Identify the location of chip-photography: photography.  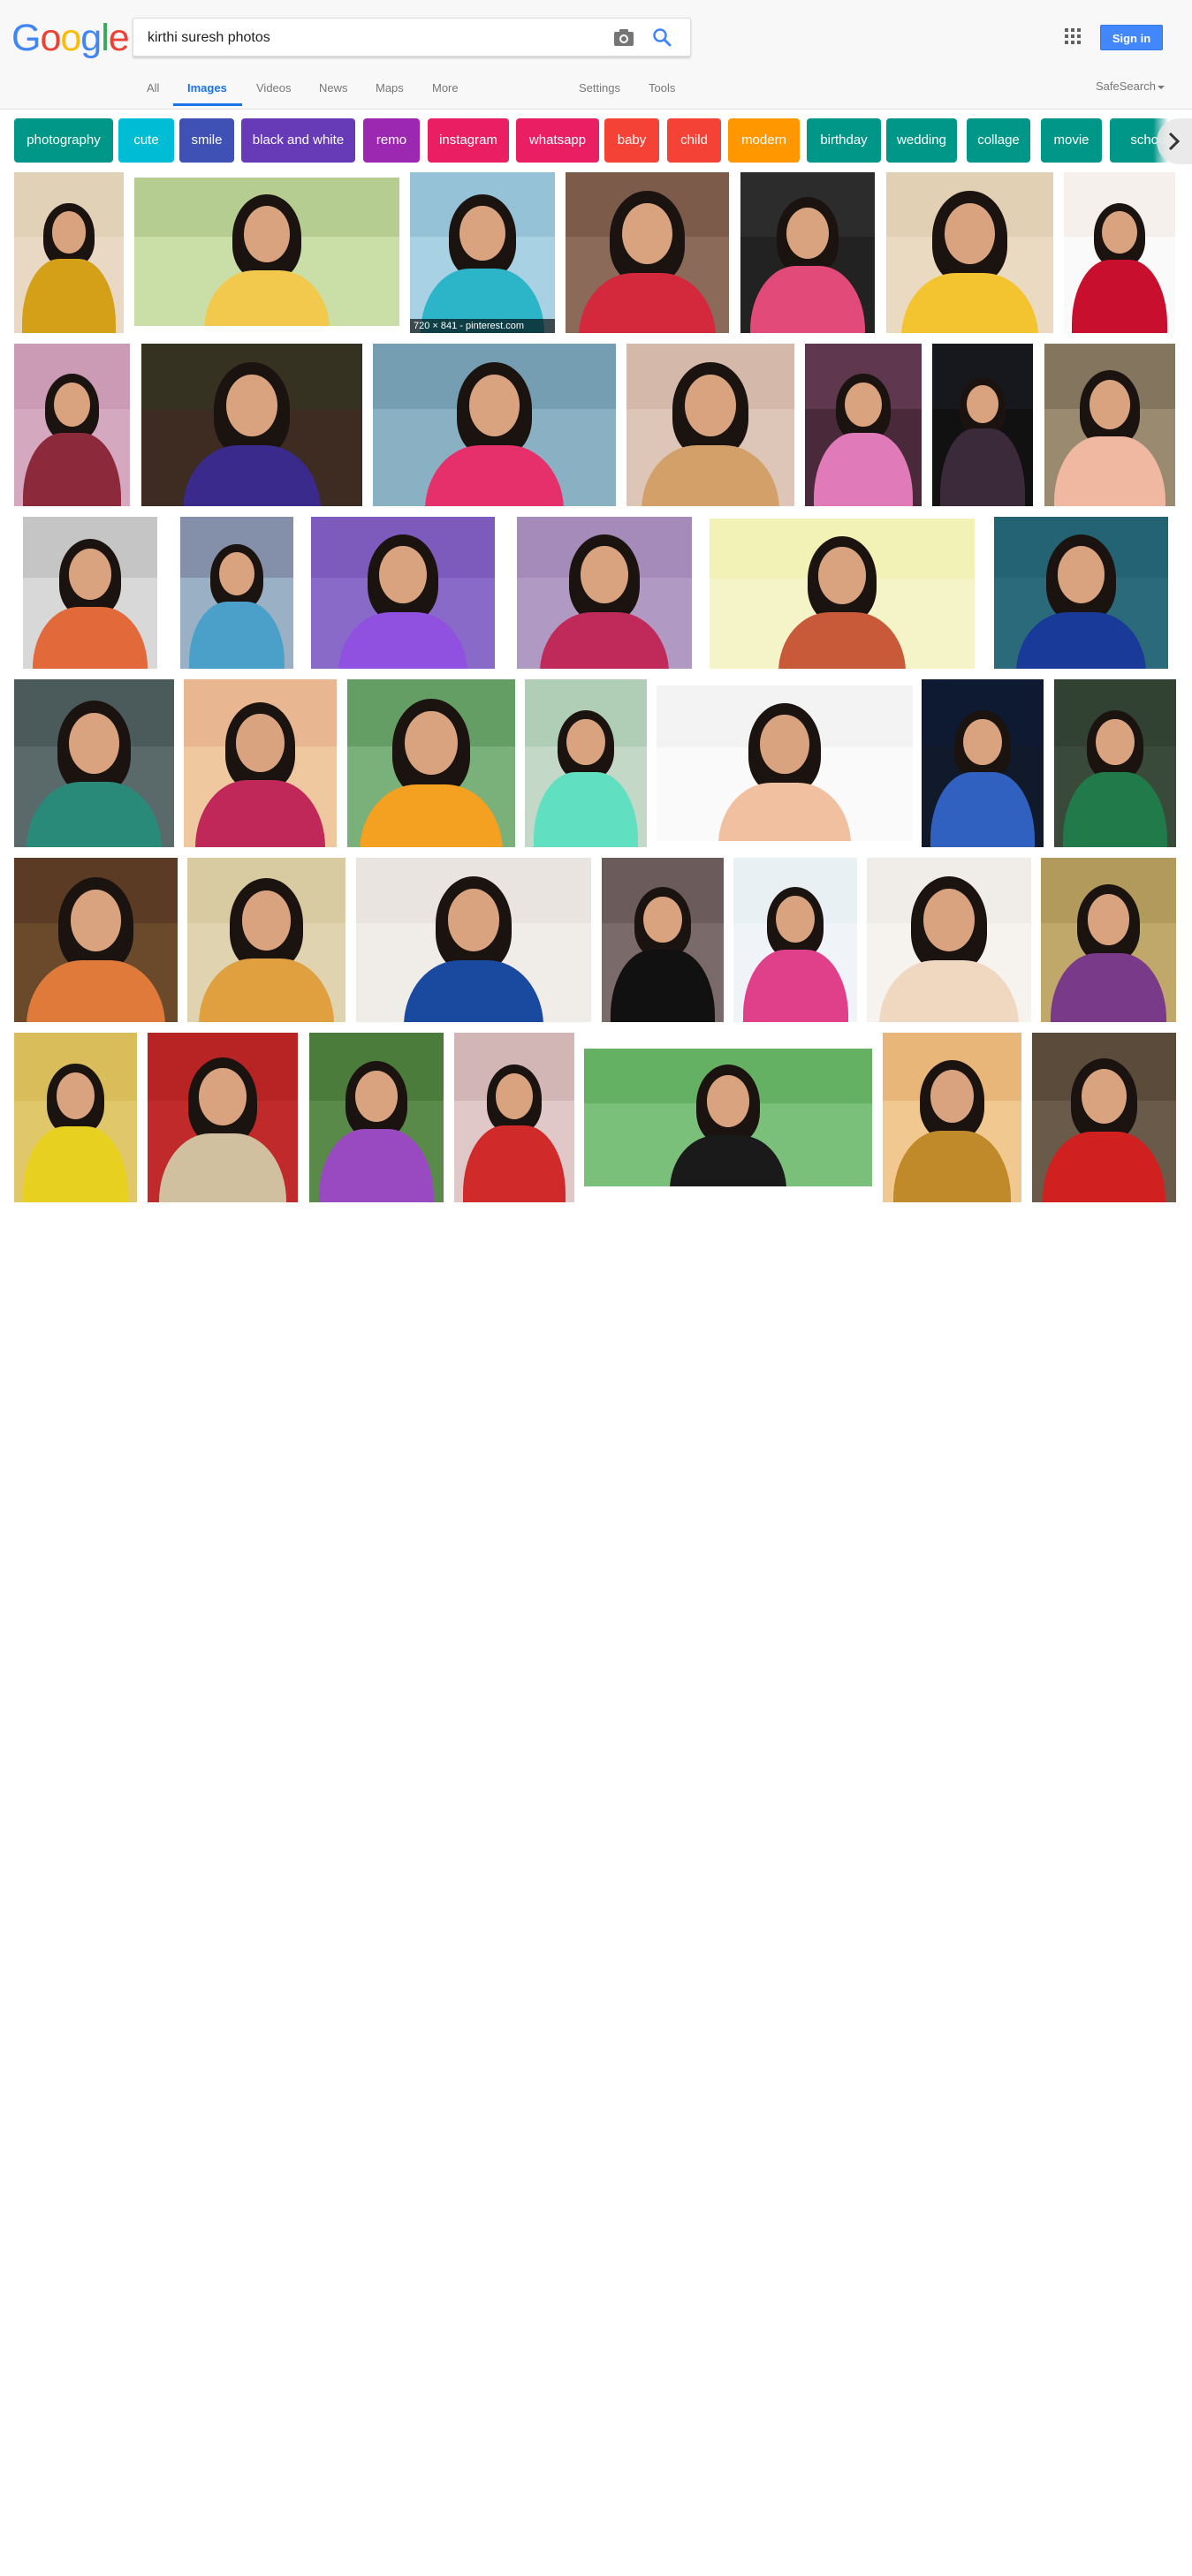
(64, 141).